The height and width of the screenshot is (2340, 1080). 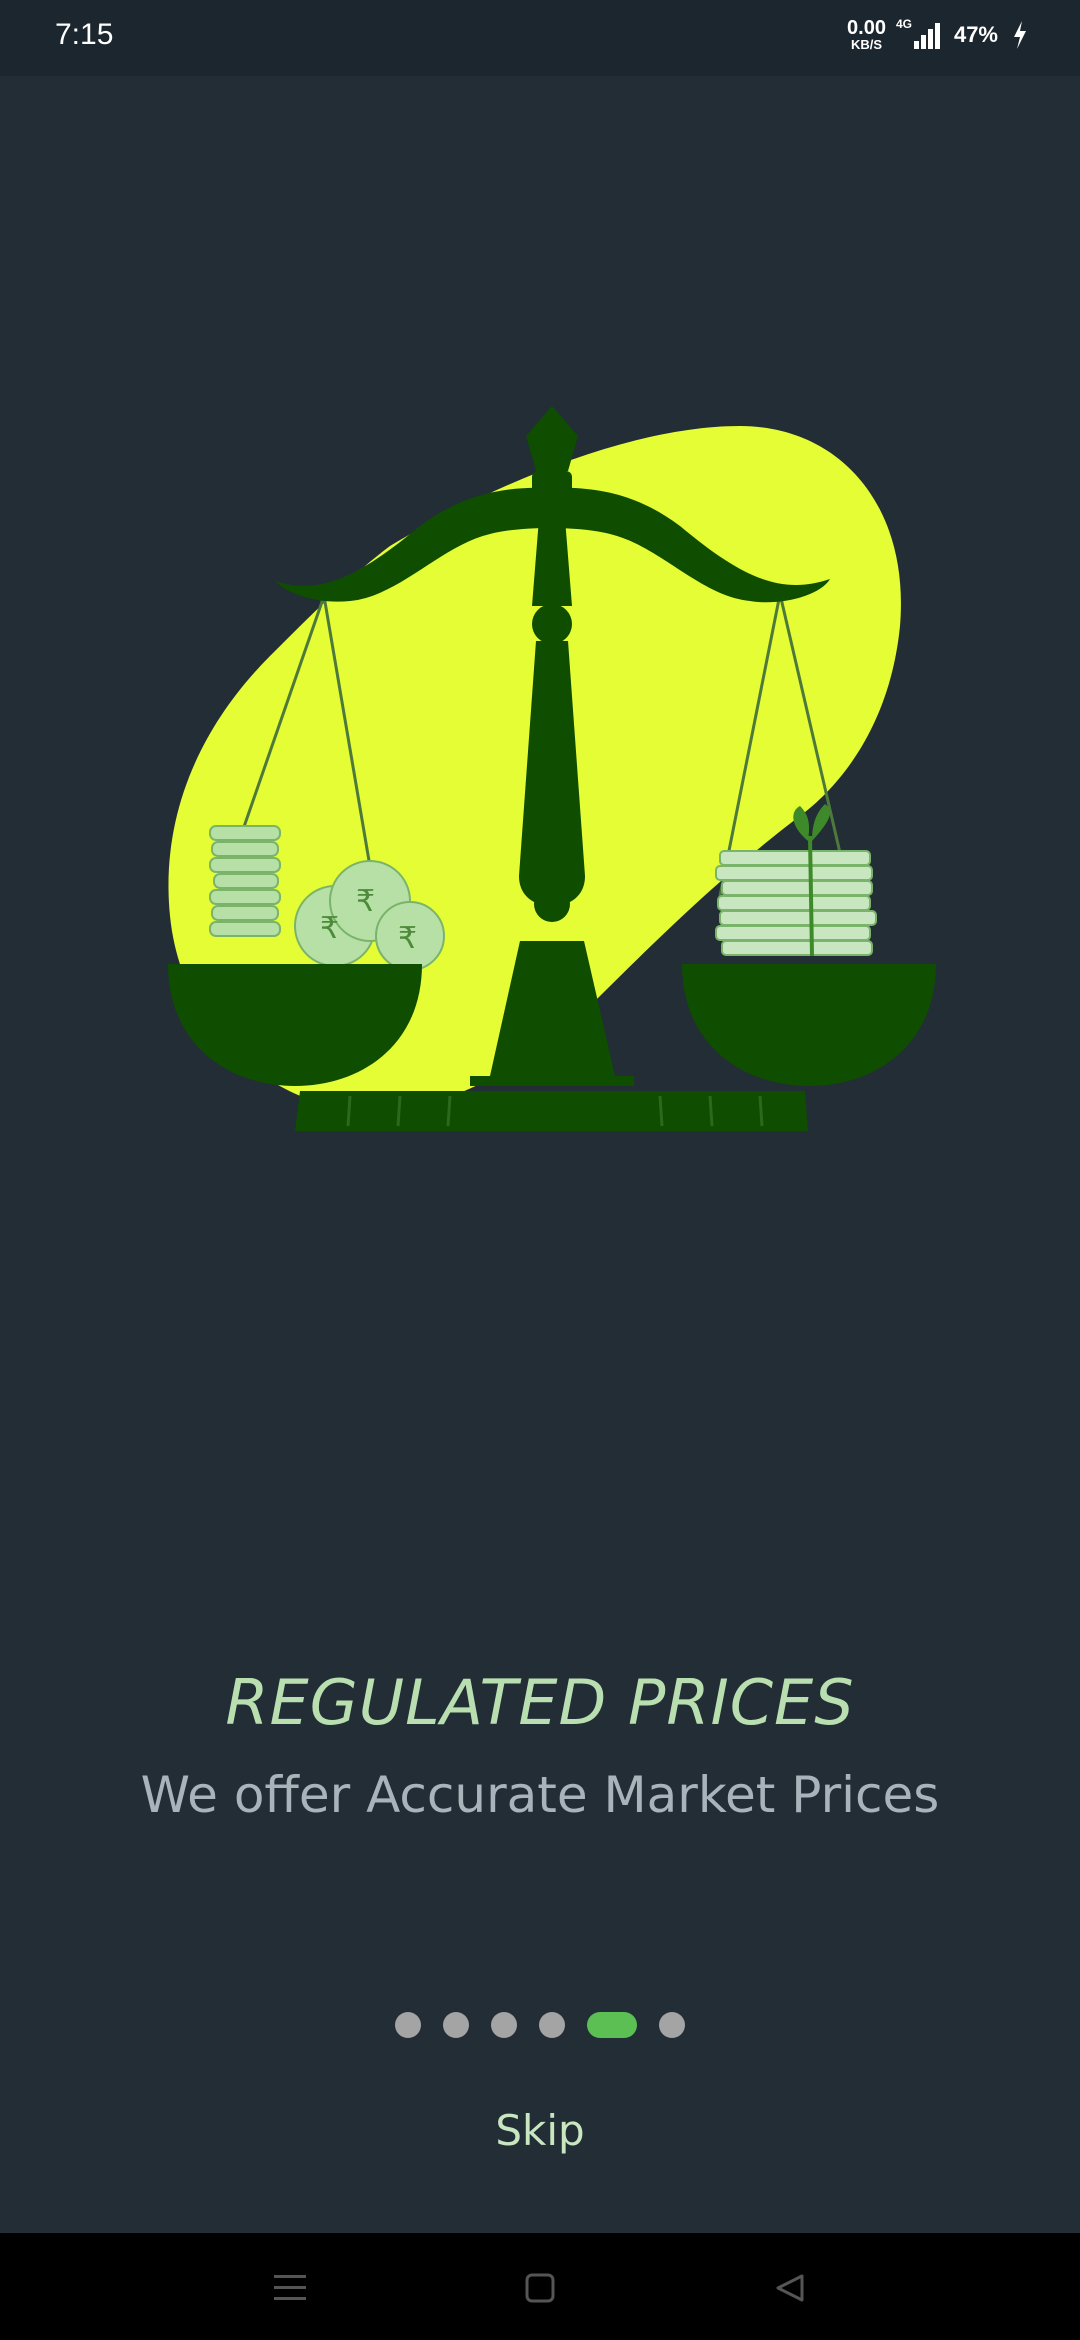 I want to click on system-nav-bar, so click(x=540, y=2286).